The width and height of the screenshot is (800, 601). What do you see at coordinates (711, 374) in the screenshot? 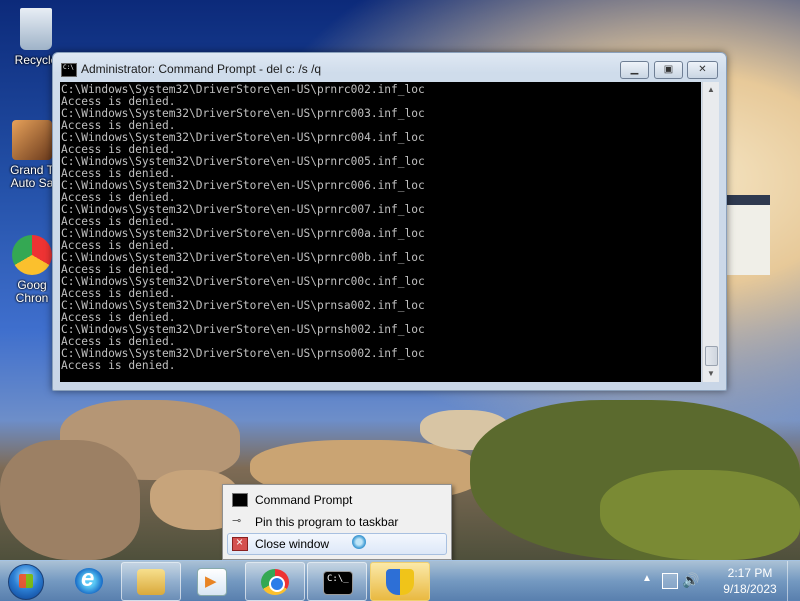
I see `scroll-down-arrow-icon: ▼` at bounding box center [711, 374].